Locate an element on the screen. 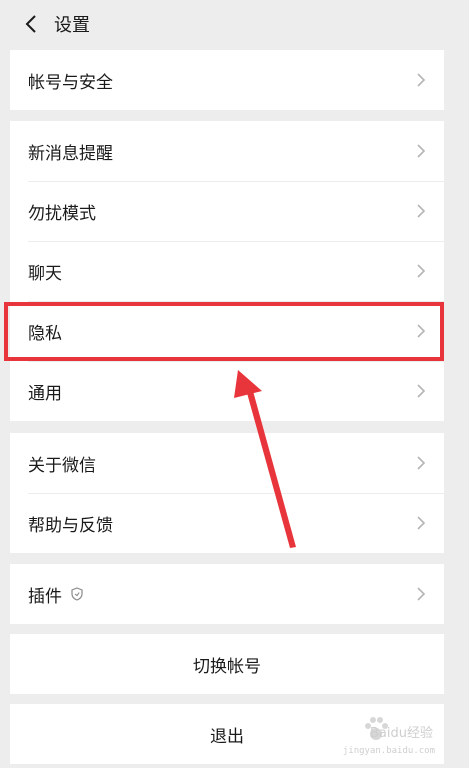 The image size is (469, 768). group-plugins: 插件 is located at coordinates (227, 594).